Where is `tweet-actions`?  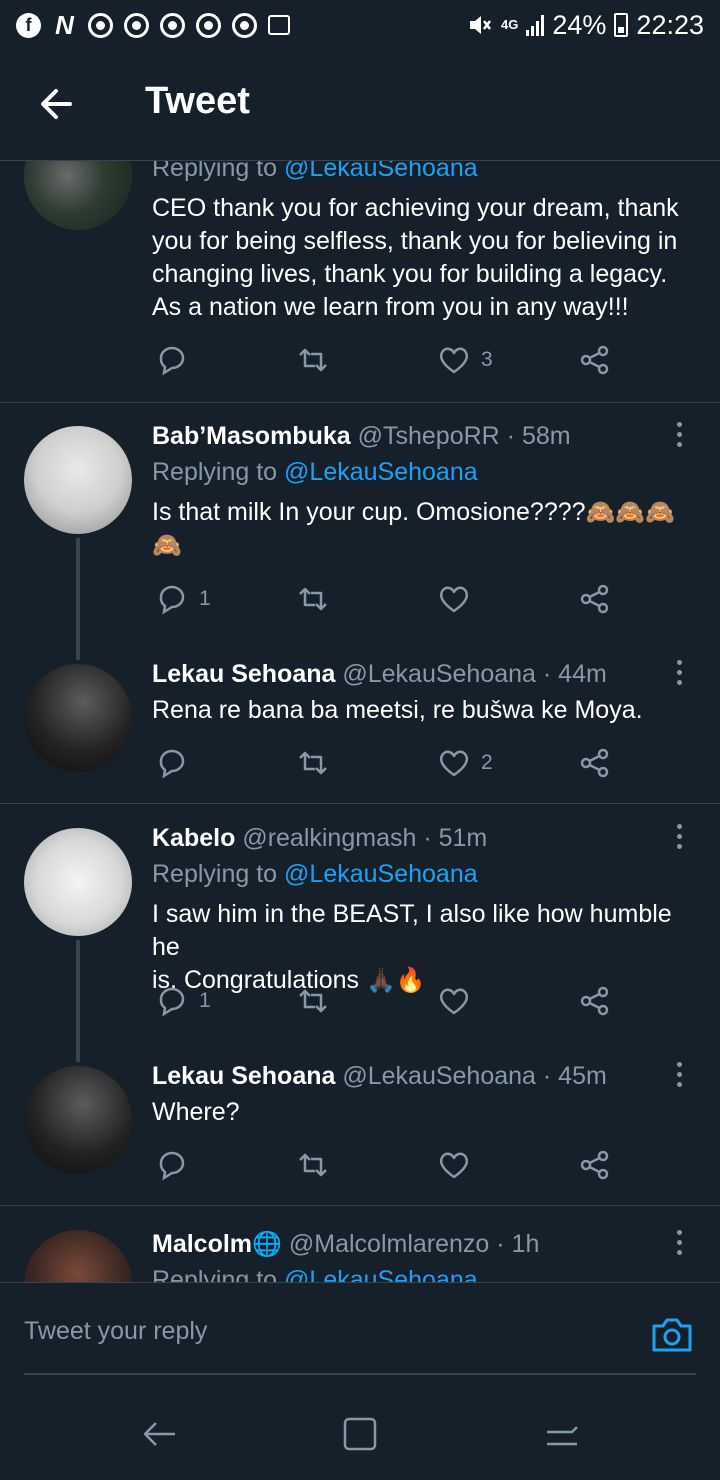
tweet-actions is located at coordinates (426, 1168).